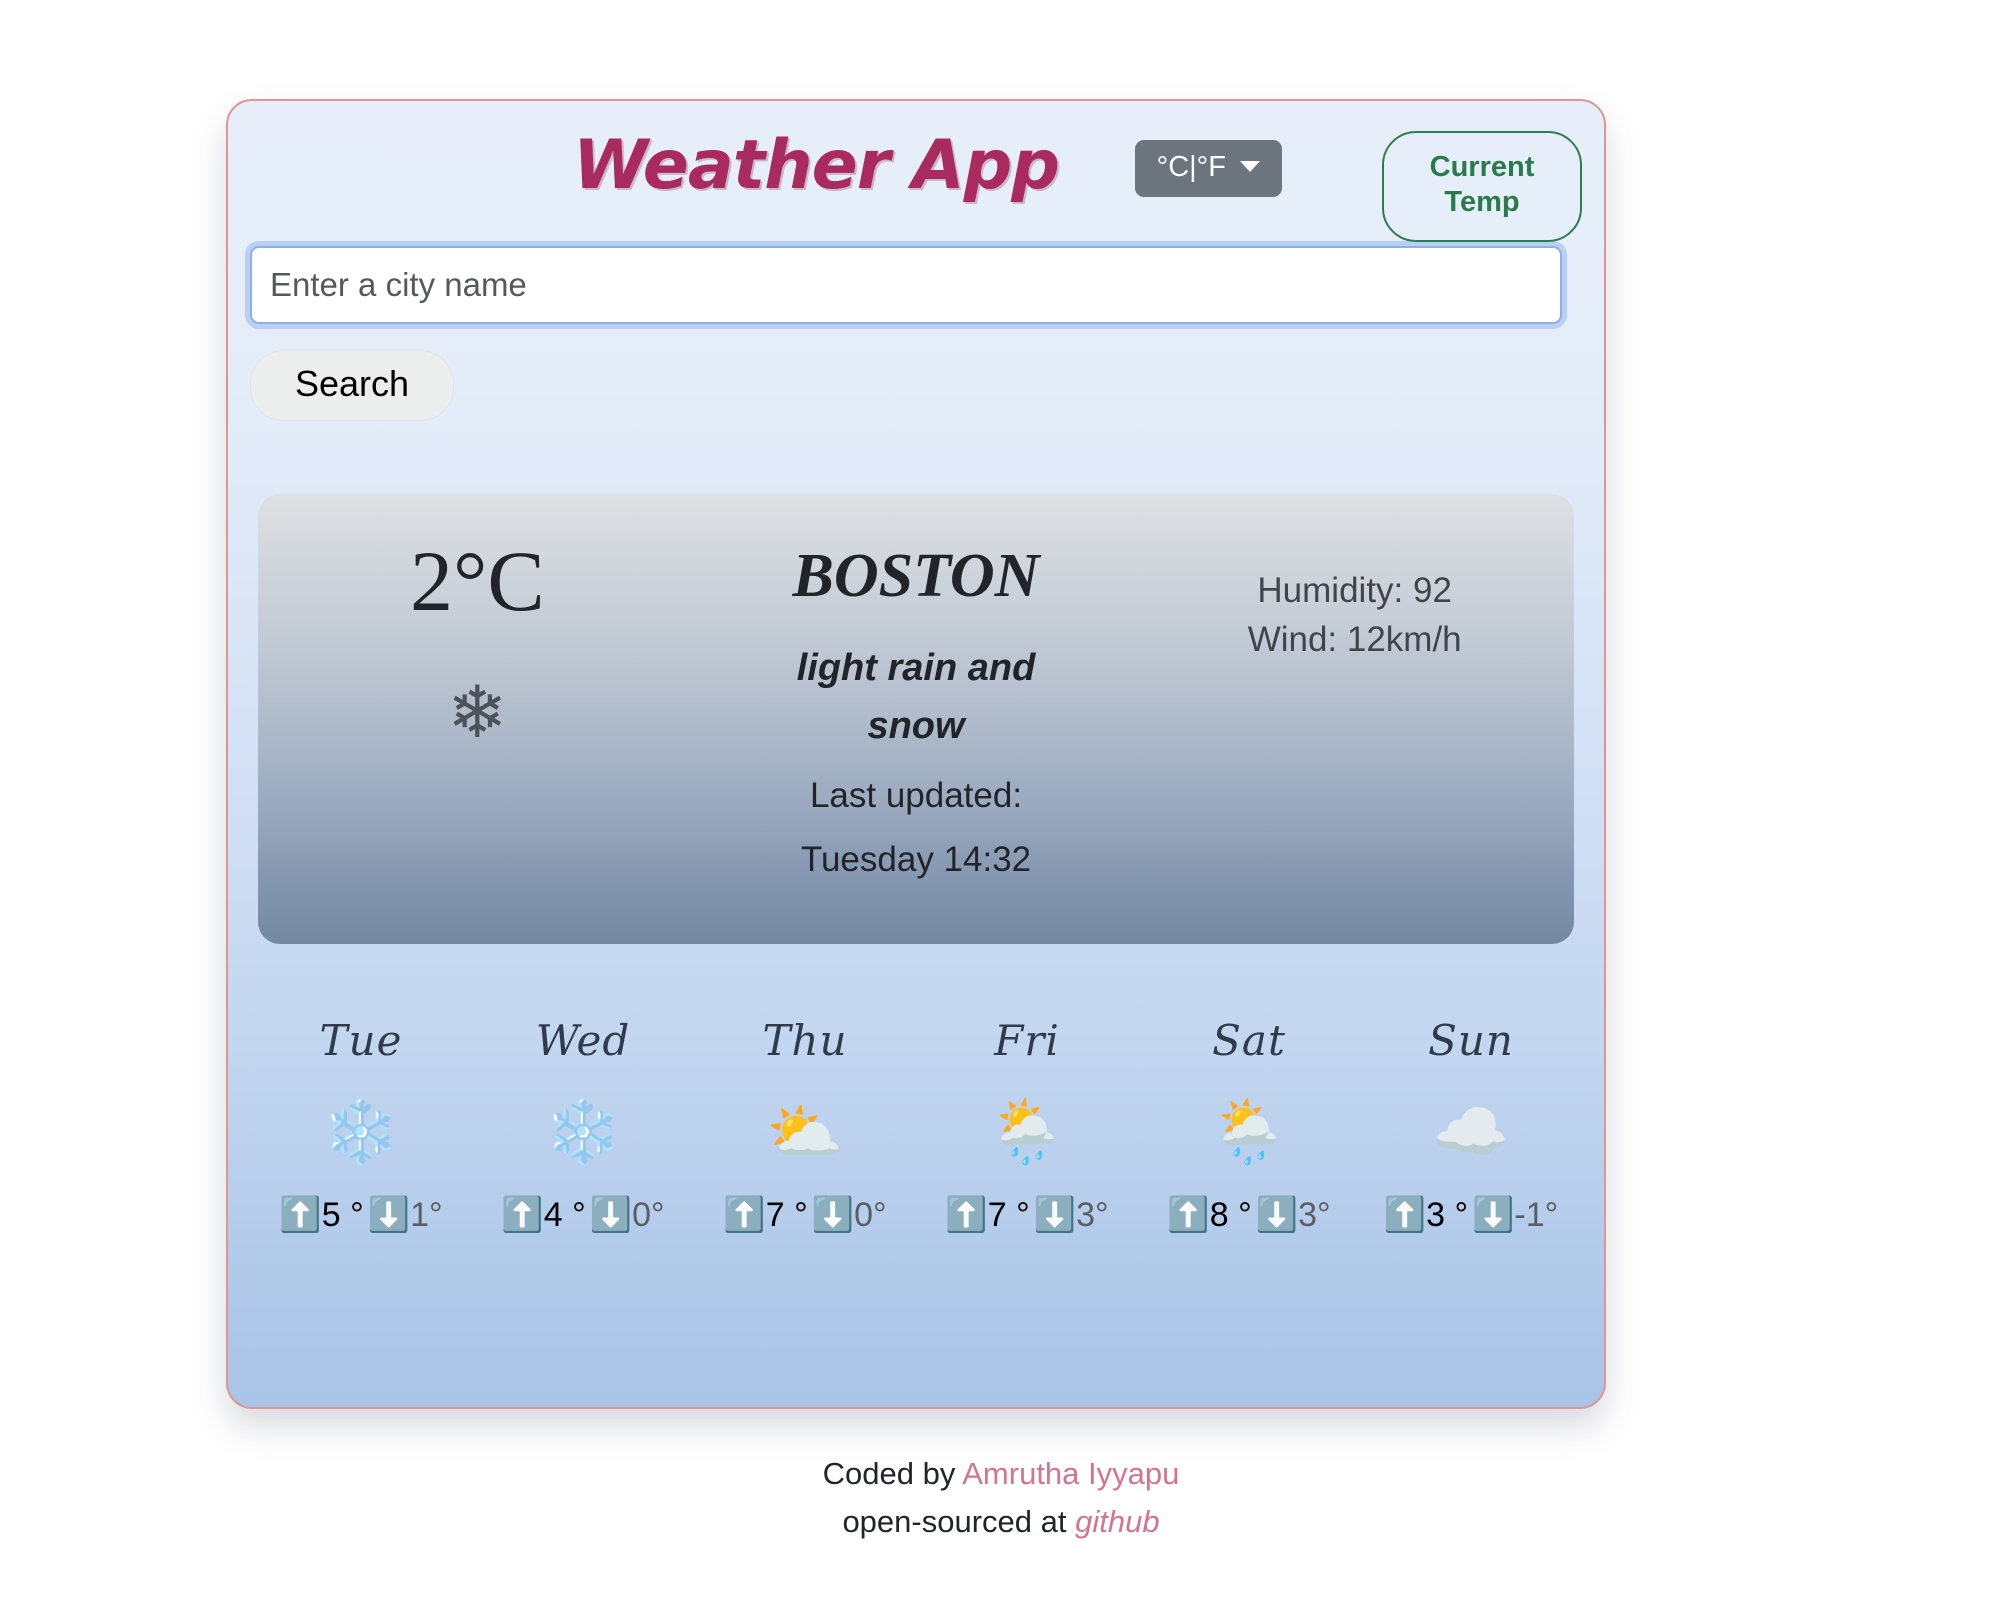 The height and width of the screenshot is (1620, 2002). I want to click on current-temperature-column: 2°C ❄, so click(477, 719).